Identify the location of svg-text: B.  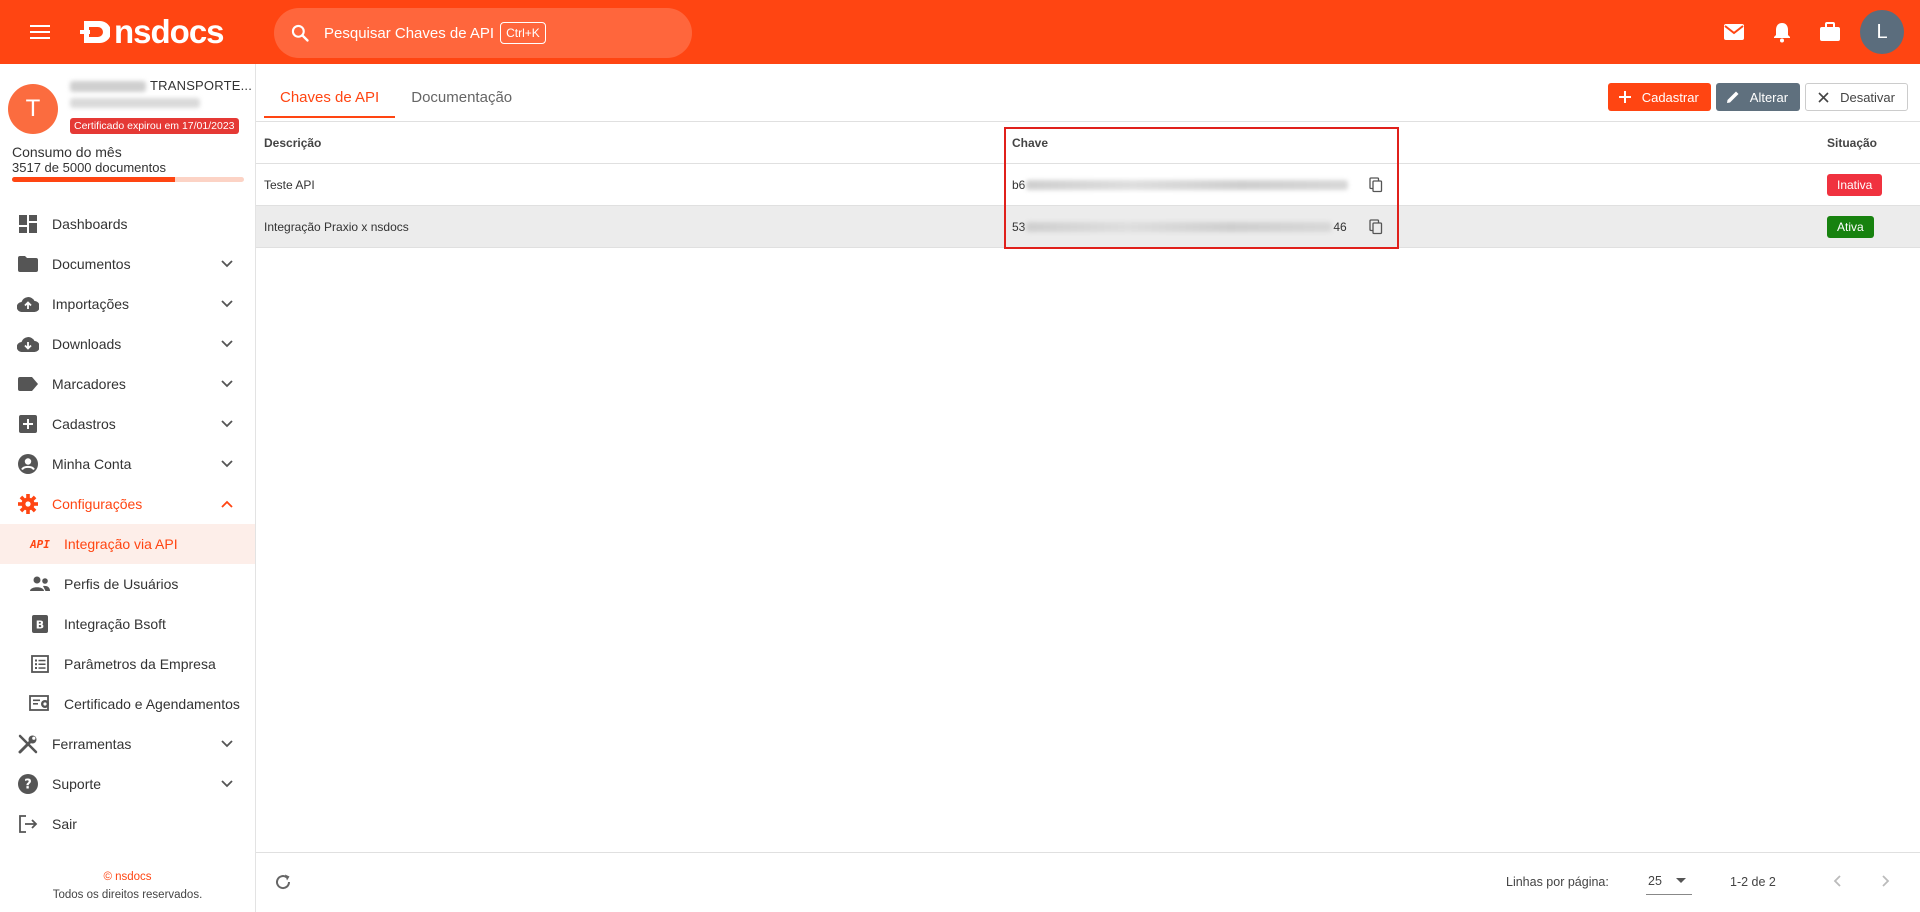
(40, 625).